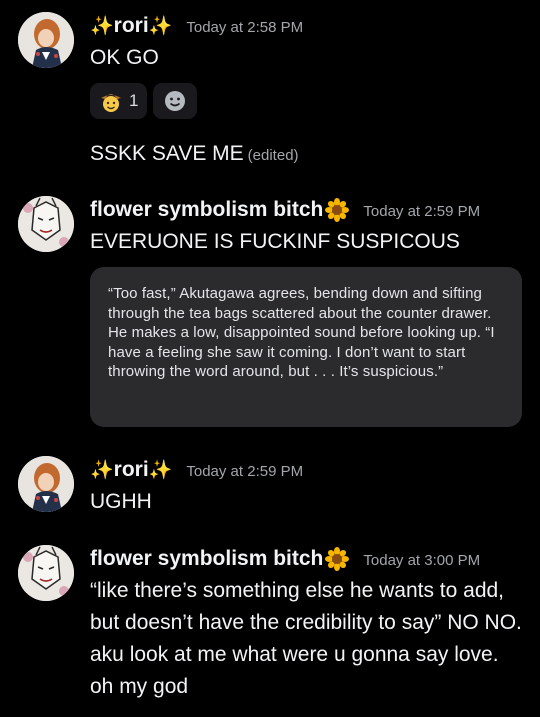  I want to click on message-text: SSKK SAVE ME (edited), so click(194, 153).